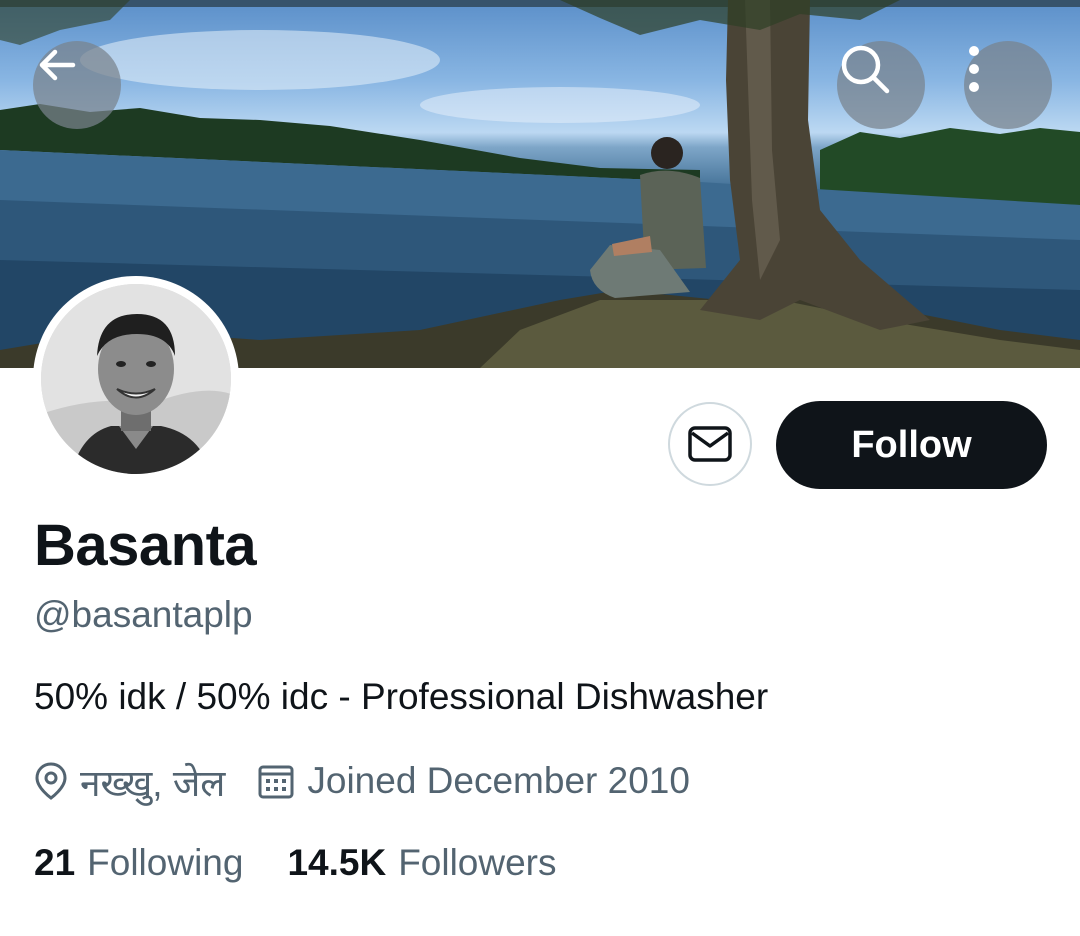 Image resolution: width=1080 pixels, height=936 pixels. What do you see at coordinates (51, 781) in the screenshot?
I see `location-pin-icon` at bounding box center [51, 781].